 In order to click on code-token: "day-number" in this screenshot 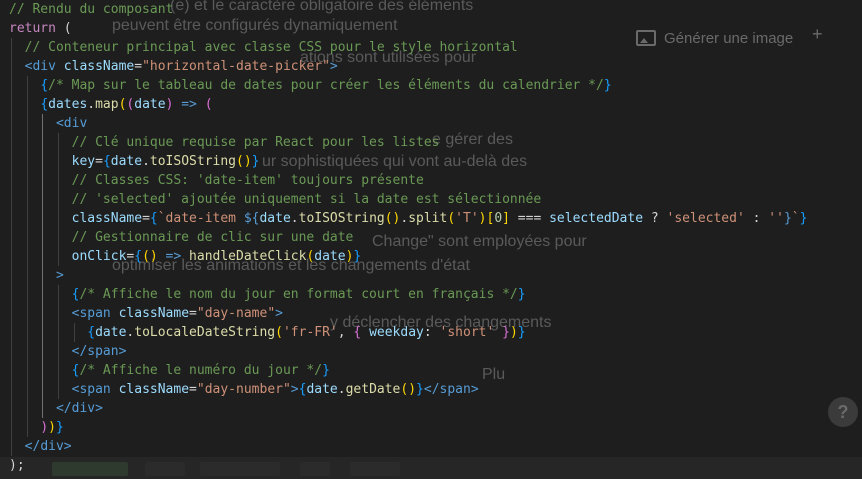, I will do `click(243, 389)`.